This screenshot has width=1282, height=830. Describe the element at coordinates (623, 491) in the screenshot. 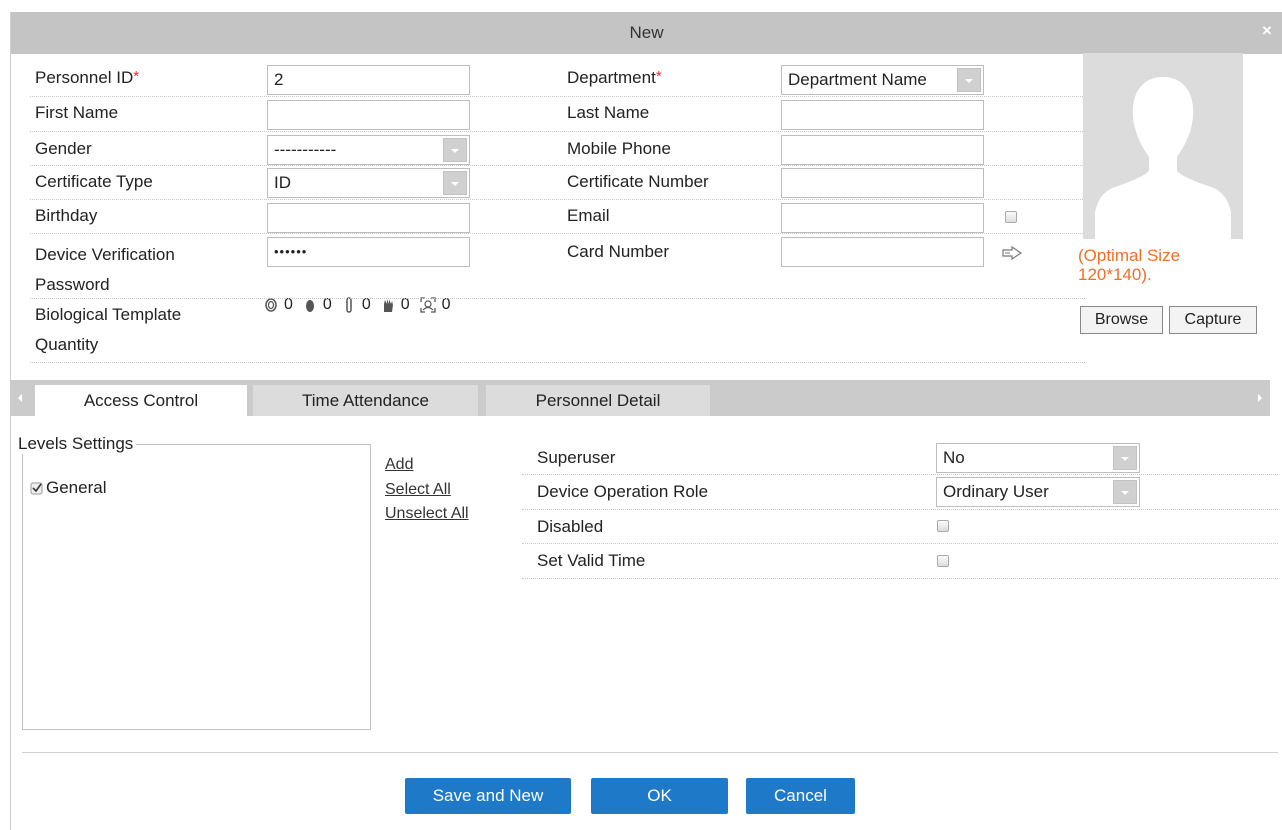

I see `device-role-label: Device Operation Role` at that location.